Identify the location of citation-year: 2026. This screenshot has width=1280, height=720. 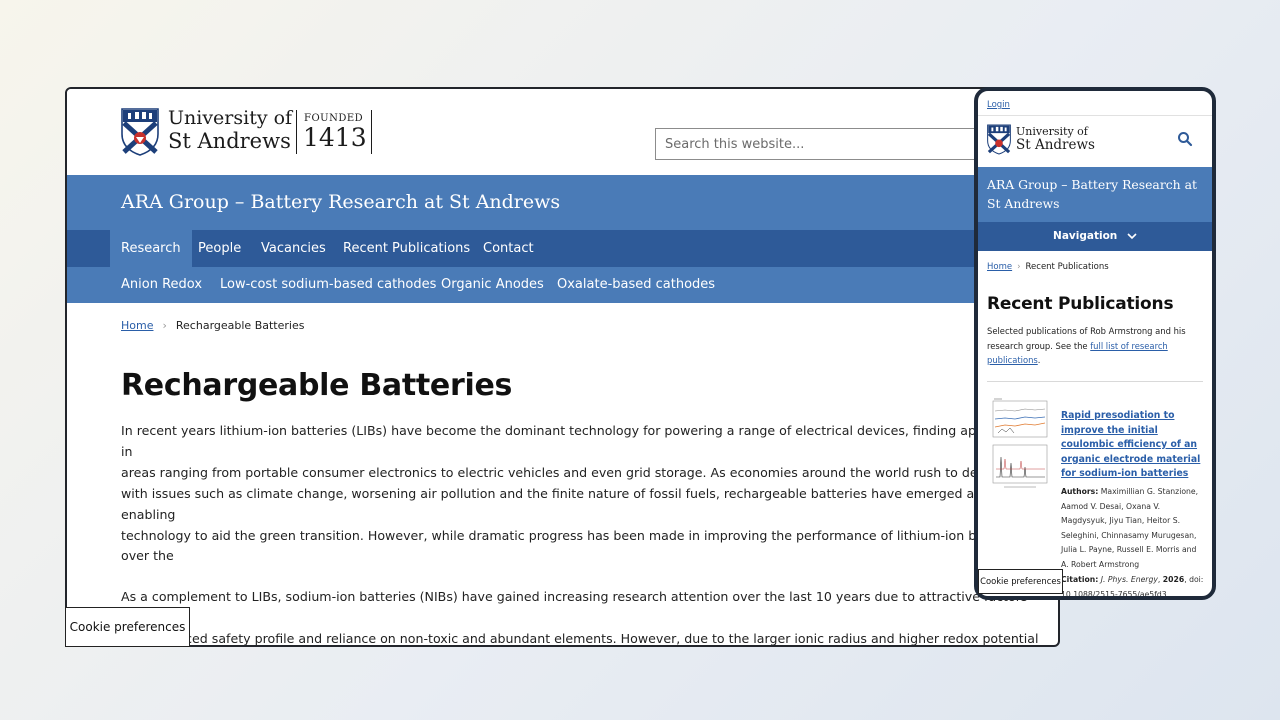
(1173, 579).